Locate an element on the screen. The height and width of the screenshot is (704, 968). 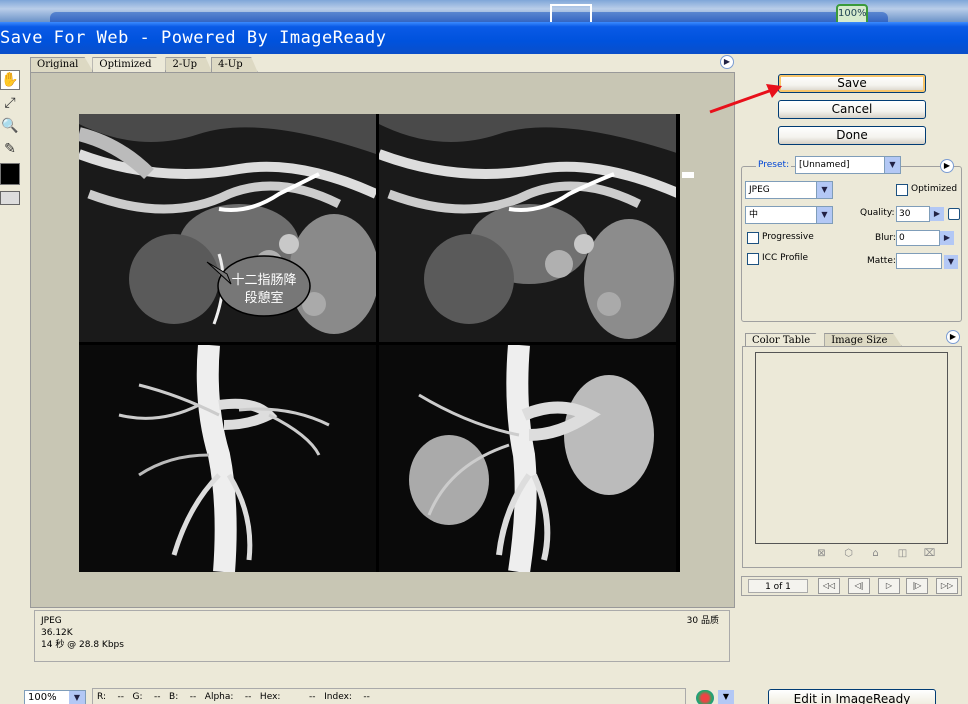
first-frame-icon: ◁◁ is located at coordinates (829, 586).